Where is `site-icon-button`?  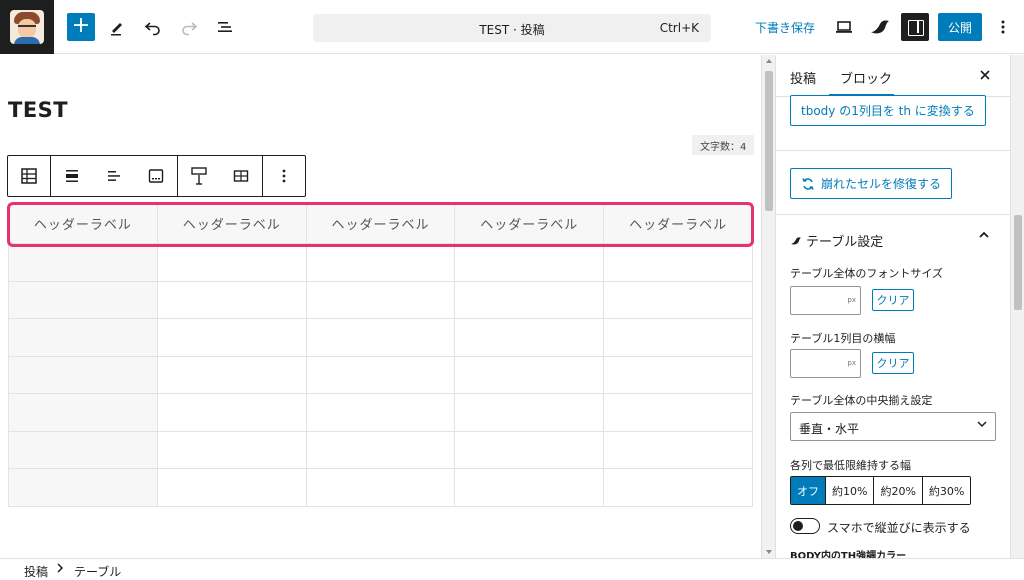 site-icon-button is located at coordinates (27, 27).